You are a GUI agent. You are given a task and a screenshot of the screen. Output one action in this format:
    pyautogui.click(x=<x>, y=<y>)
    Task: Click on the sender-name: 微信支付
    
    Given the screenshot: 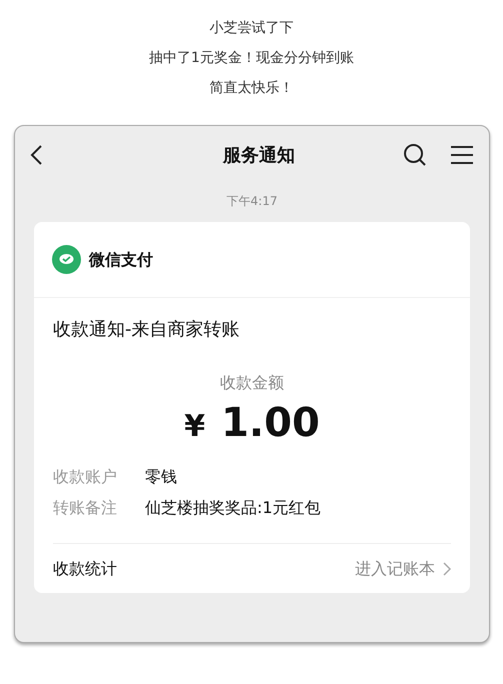 What is the action you would take?
    pyautogui.click(x=121, y=259)
    